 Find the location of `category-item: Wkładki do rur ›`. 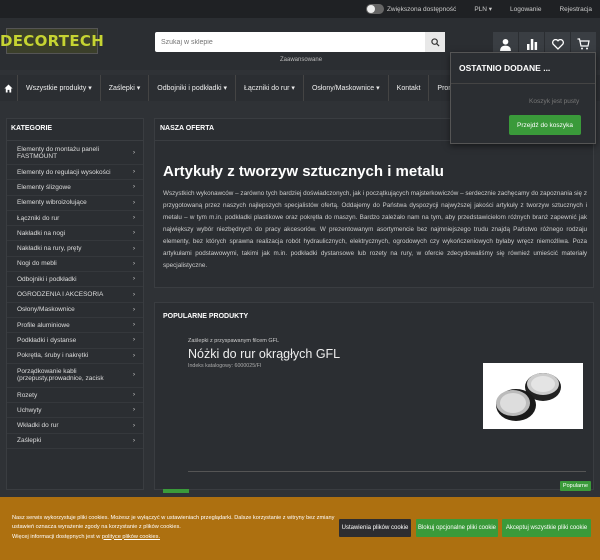

category-item: Wkładki do rur › is located at coordinates (75, 426).